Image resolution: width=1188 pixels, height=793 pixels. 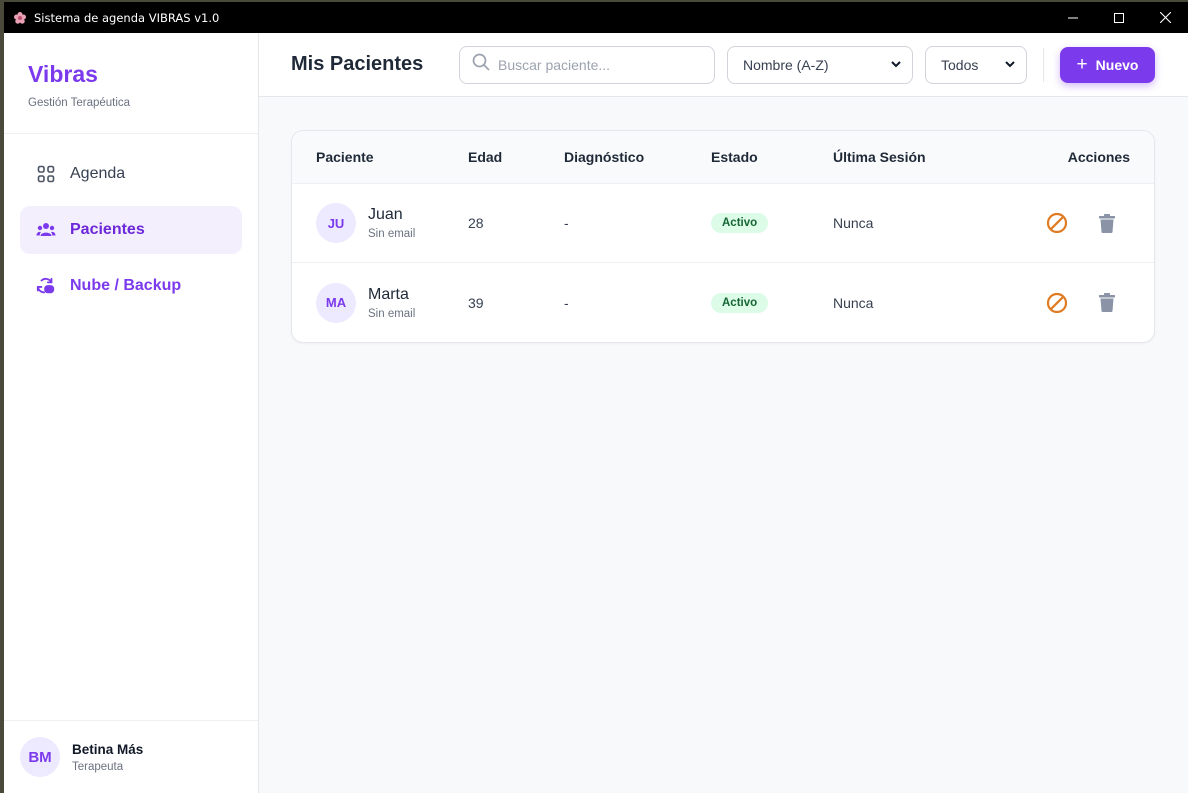 What do you see at coordinates (1073, 17) in the screenshot?
I see `minimize-button` at bounding box center [1073, 17].